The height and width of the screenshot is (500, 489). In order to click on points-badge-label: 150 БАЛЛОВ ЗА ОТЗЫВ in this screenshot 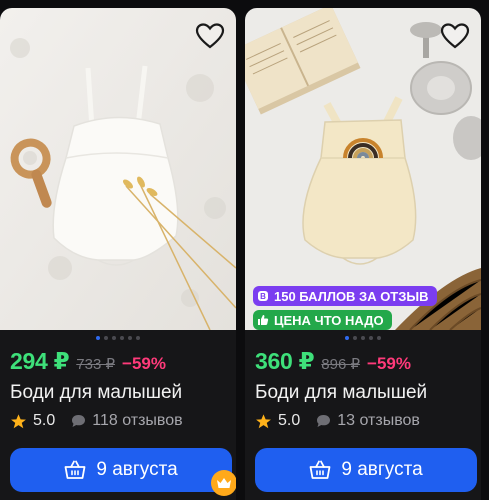, I will do `click(351, 296)`.